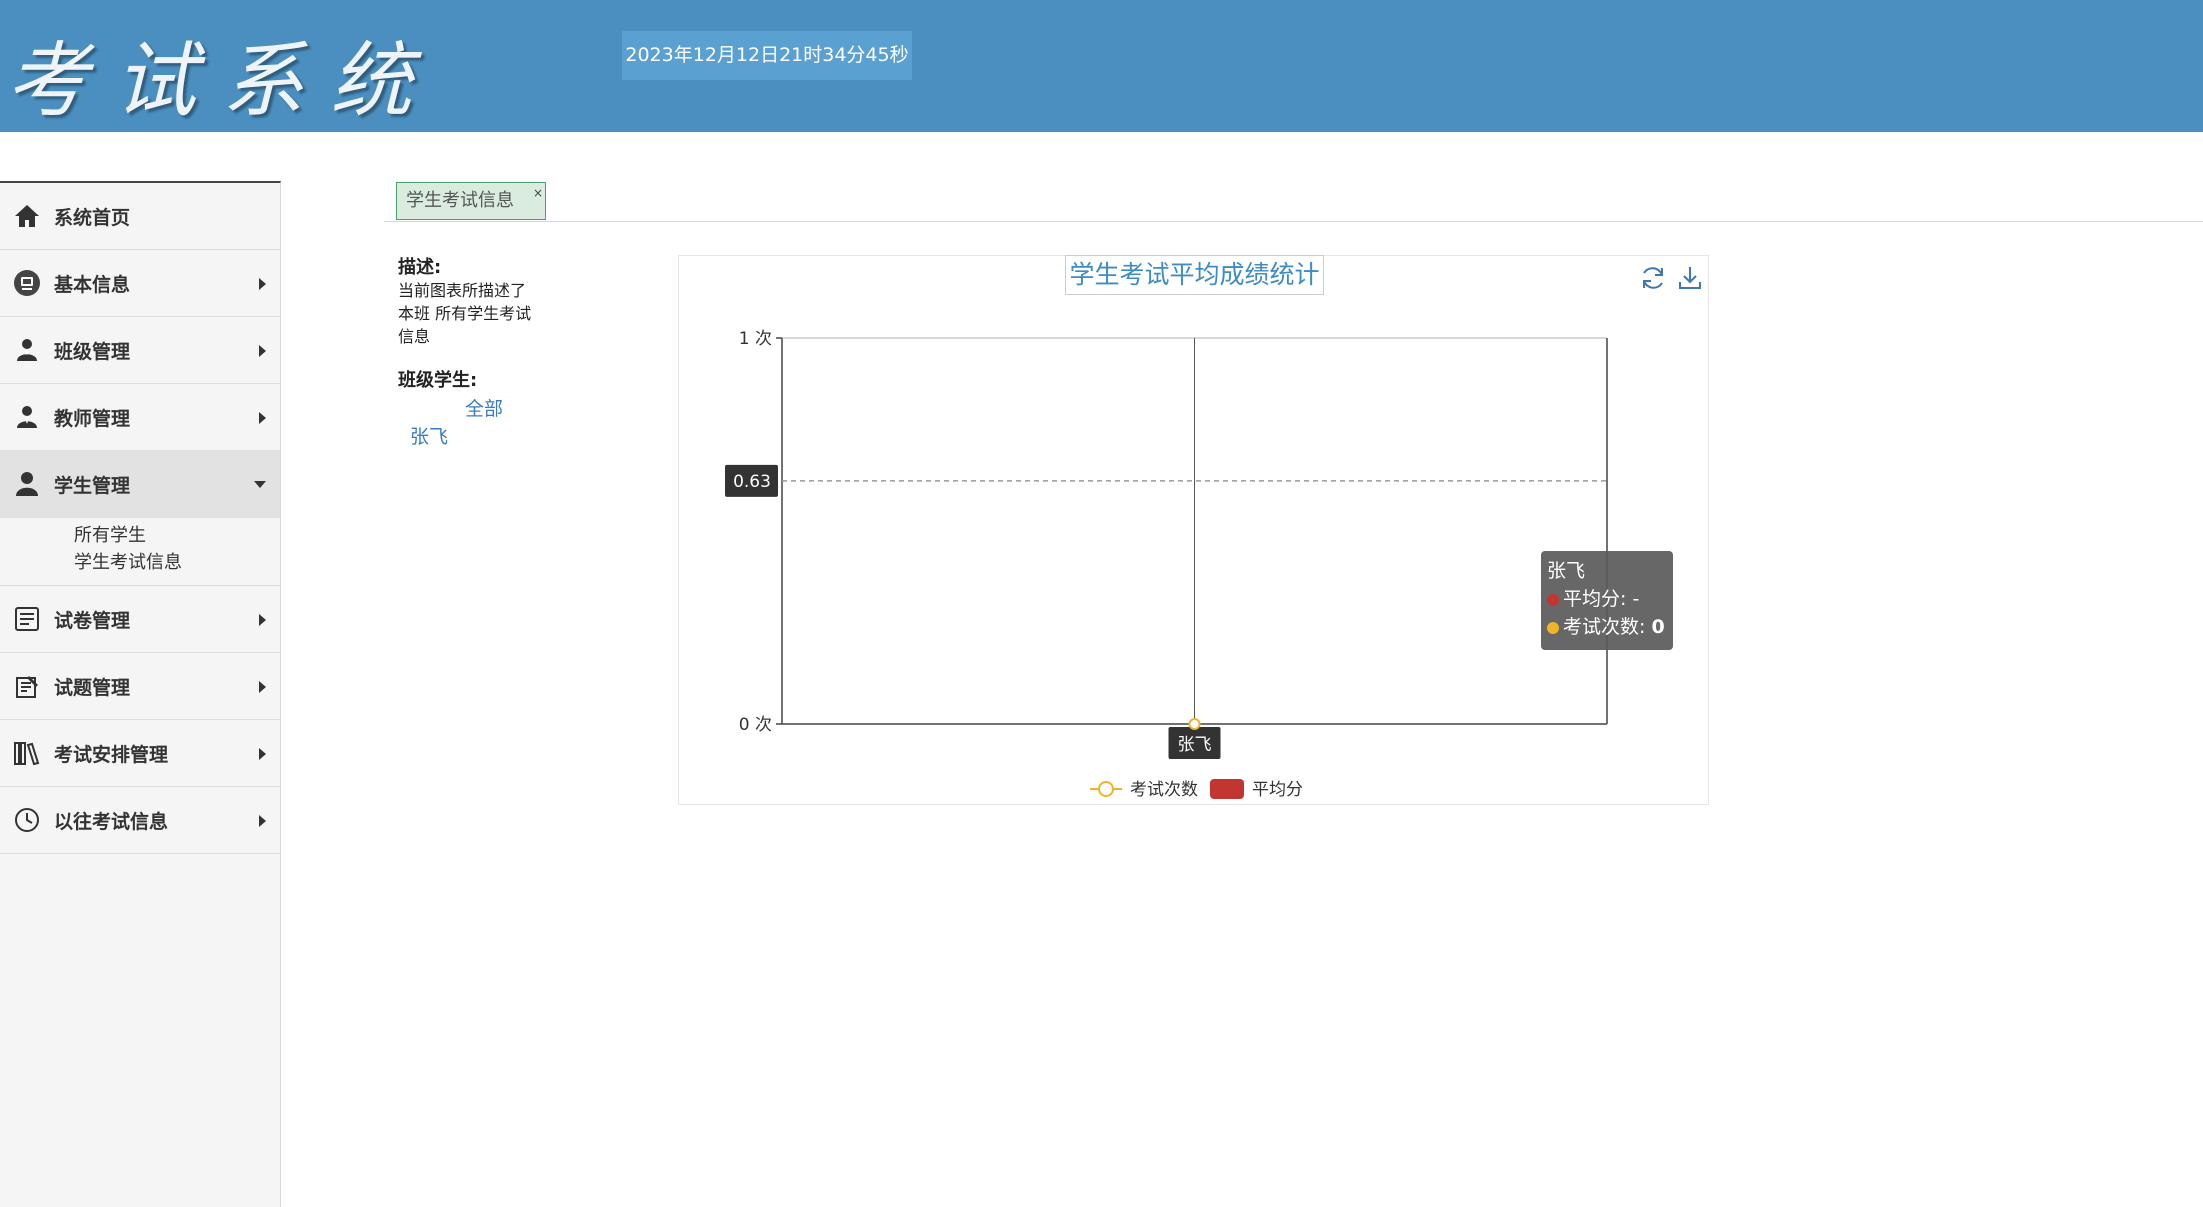 The image size is (2203, 1207). What do you see at coordinates (140, 417) in the screenshot?
I see `sidebar-item-teacher-management: 教师管理` at bounding box center [140, 417].